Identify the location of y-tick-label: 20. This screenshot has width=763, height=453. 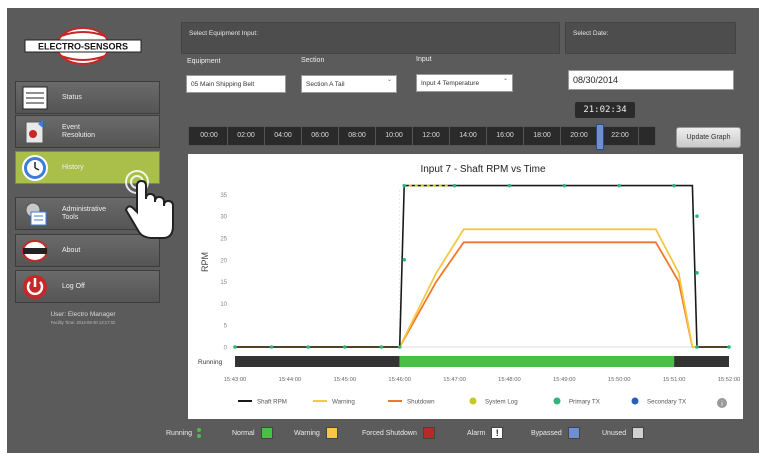
(223, 261).